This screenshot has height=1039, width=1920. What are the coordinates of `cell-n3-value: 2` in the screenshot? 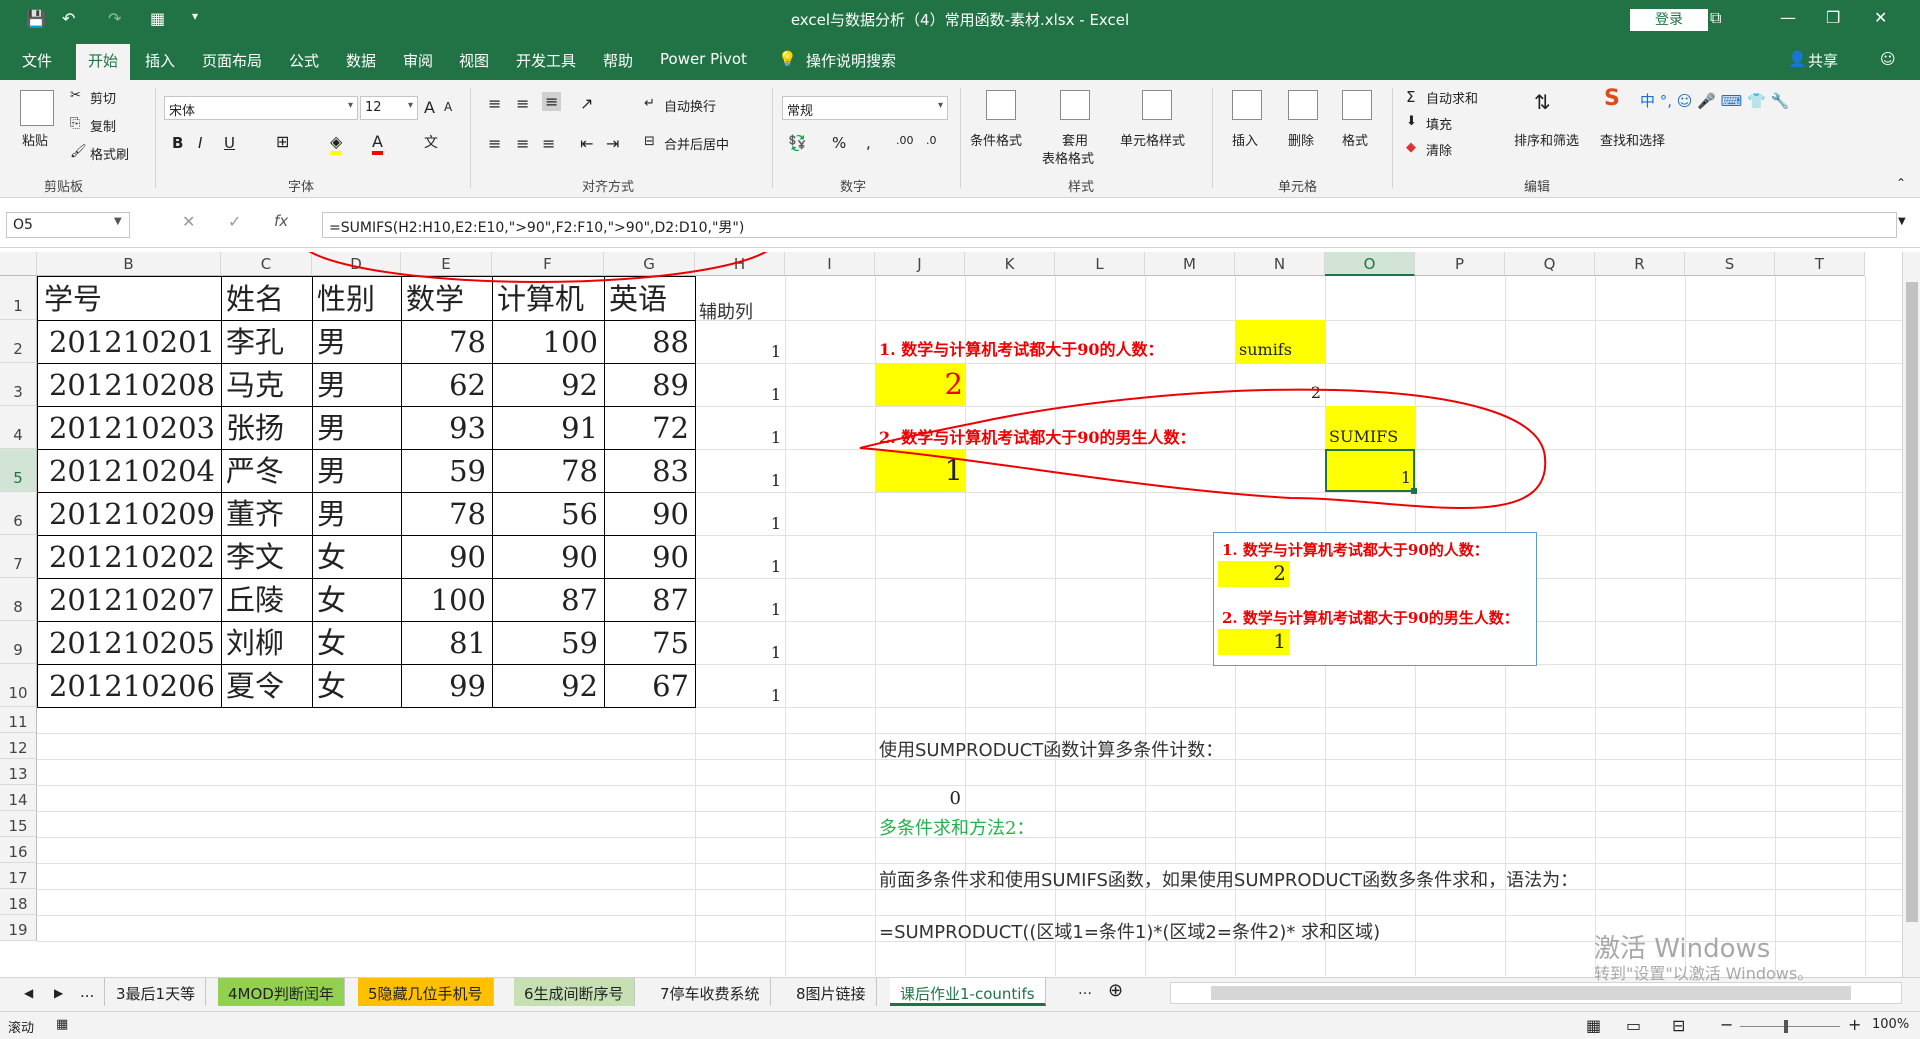 It's located at (1278, 392).